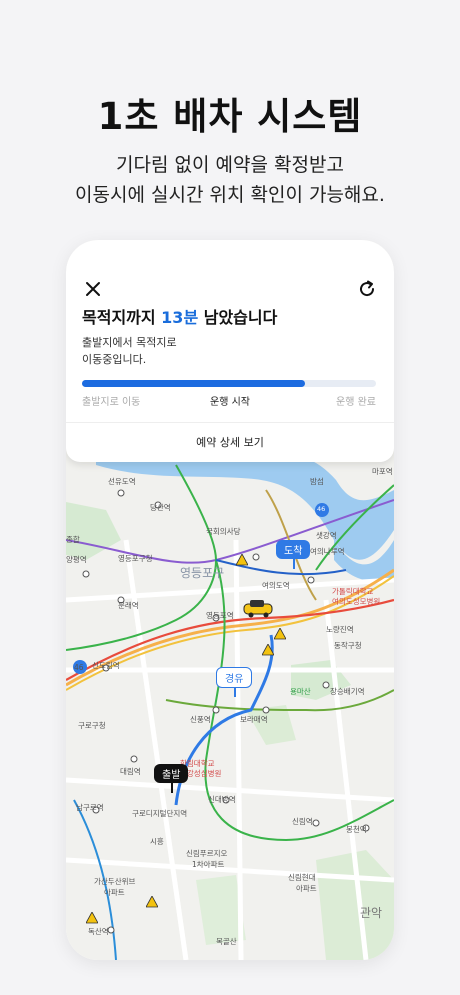  Describe the element at coordinates (382, 471) in the screenshot. I see `map-label-mapo: 마포역` at that location.